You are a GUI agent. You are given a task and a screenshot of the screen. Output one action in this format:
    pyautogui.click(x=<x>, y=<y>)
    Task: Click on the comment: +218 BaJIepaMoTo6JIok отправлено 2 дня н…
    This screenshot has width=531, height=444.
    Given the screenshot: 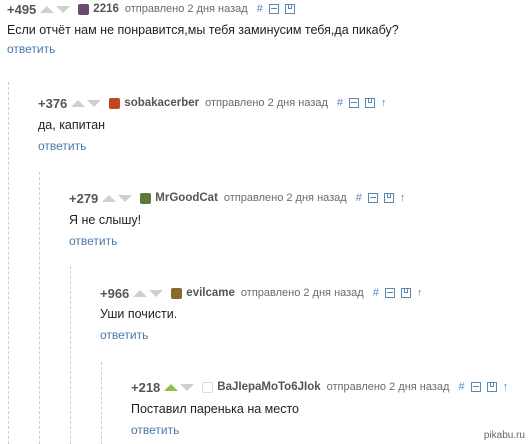 What is the action you would take?
    pyautogui.click(x=328, y=408)
    